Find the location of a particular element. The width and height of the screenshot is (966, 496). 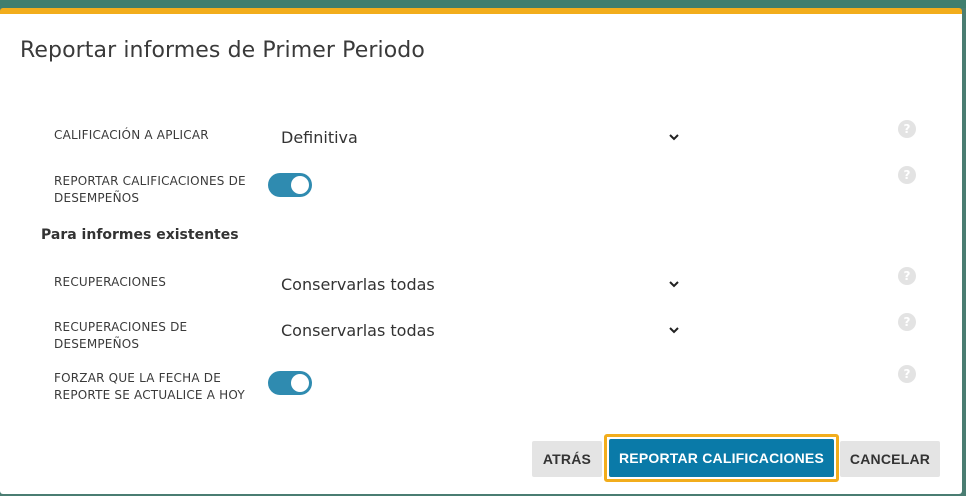

reportar-desempenos-label-line2: DESEMPEÑOS is located at coordinates (97, 198).